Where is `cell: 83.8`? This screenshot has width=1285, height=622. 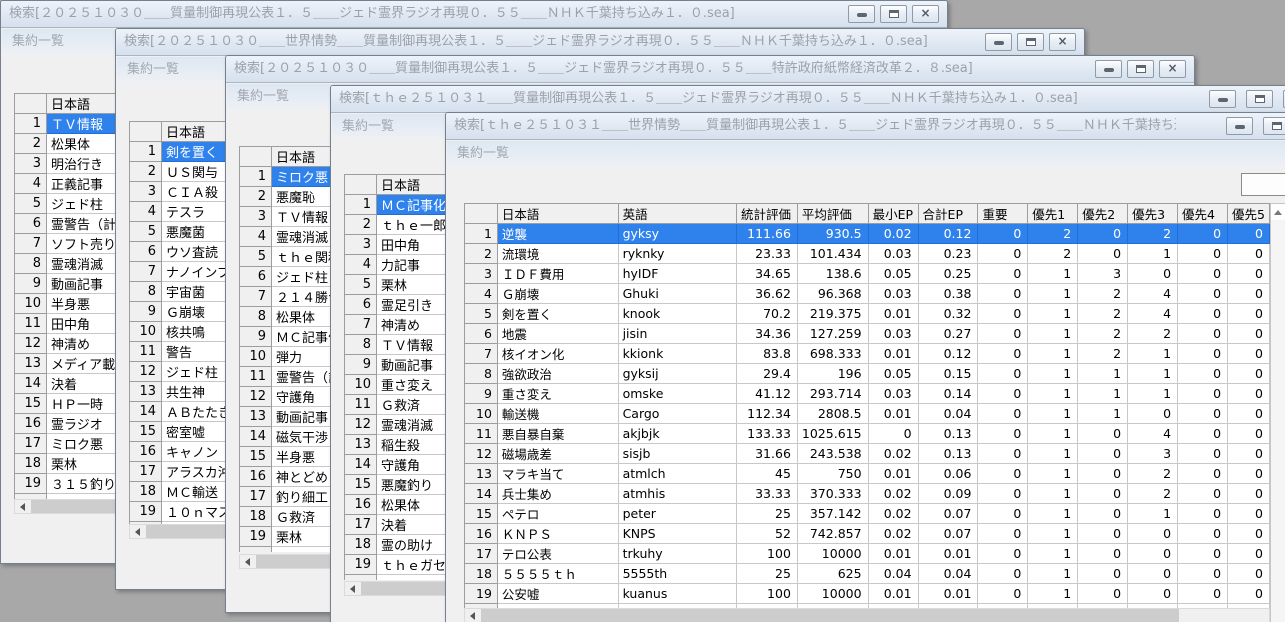
cell: 83.8 is located at coordinates (766, 353).